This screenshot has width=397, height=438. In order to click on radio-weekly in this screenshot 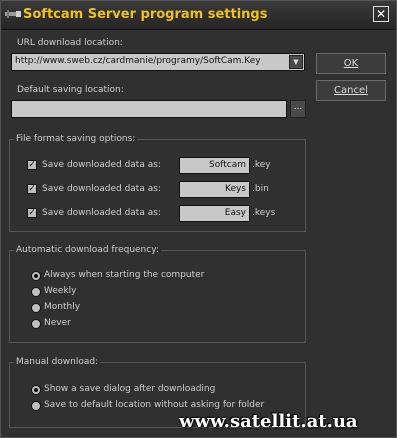, I will do `click(36, 292)`.